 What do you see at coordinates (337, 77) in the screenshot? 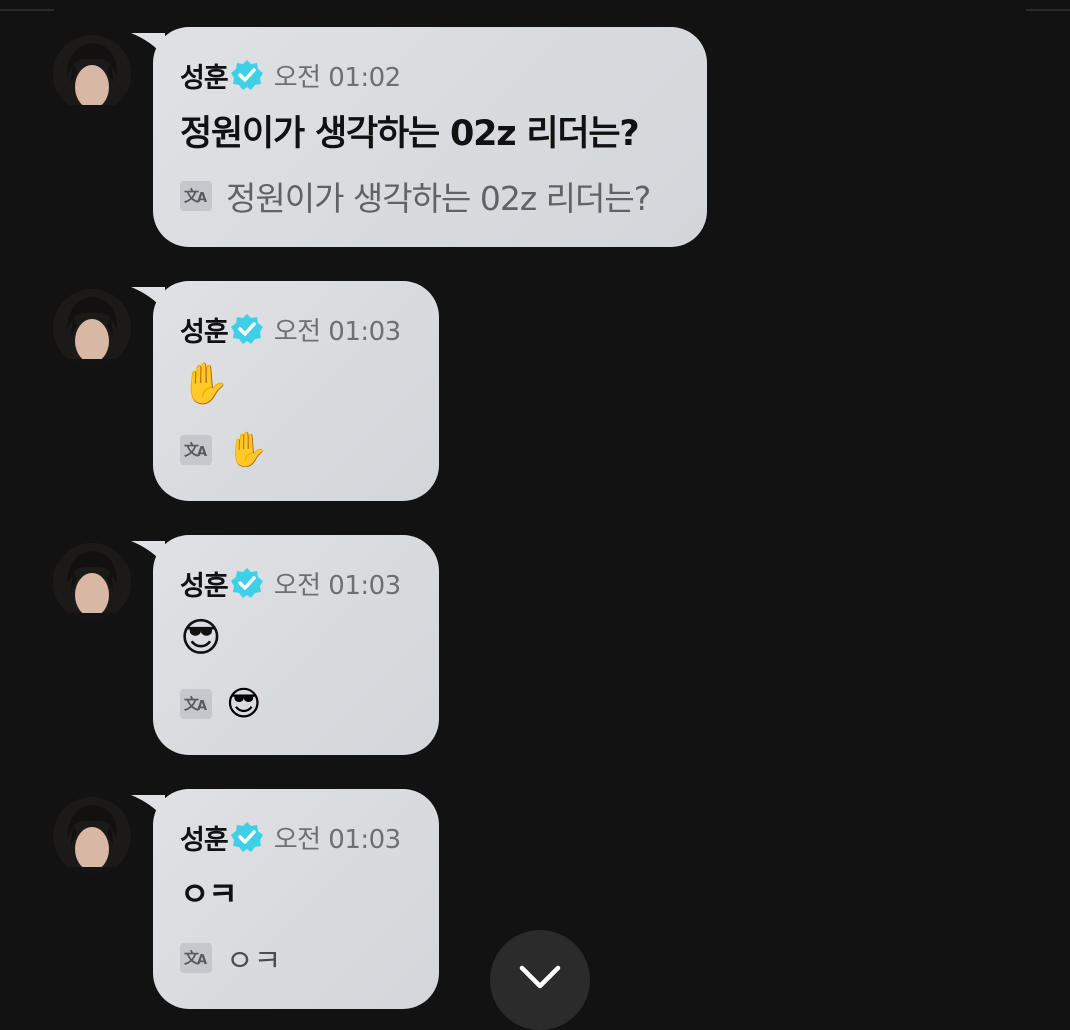
I see `message-time: 오전 01:02` at bounding box center [337, 77].